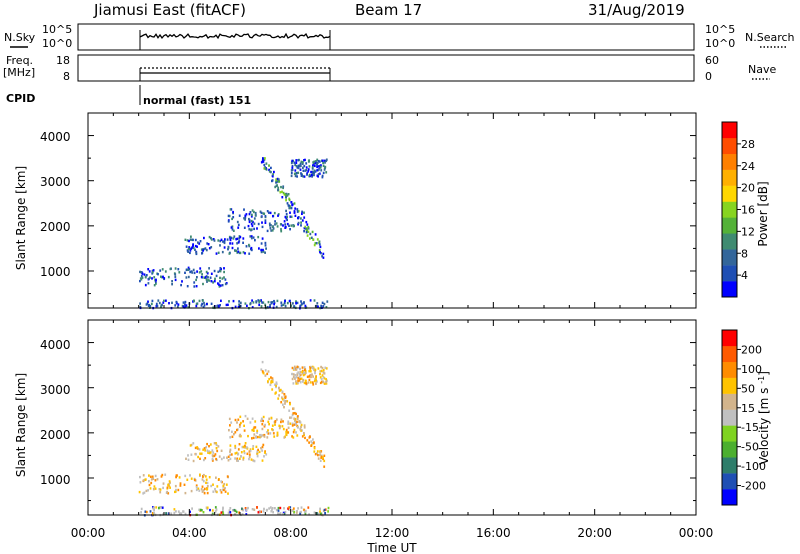 The height and width of the screenshot is (554, 800). What do you see at coordinates (764, 426) in the screenshot?
I see `velocity-colorbar-label-text: Velocity [m s` at bounding box center [764, 426].